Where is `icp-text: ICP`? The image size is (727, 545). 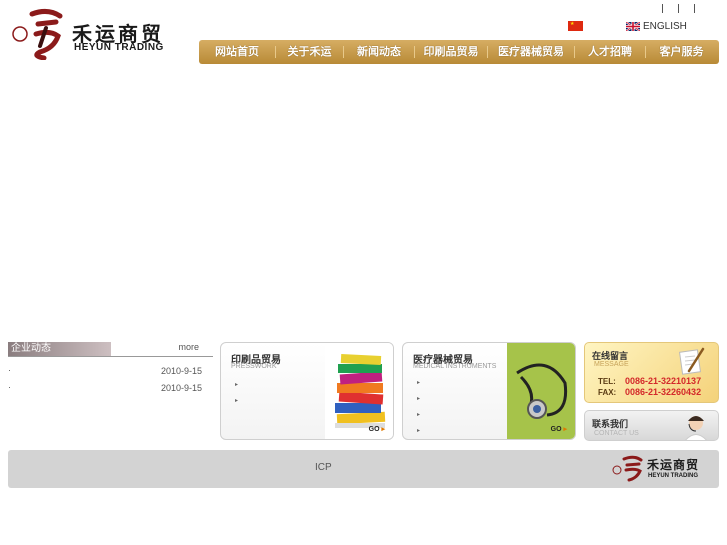 icp-text: ICP is located at coordinates (323, 467).